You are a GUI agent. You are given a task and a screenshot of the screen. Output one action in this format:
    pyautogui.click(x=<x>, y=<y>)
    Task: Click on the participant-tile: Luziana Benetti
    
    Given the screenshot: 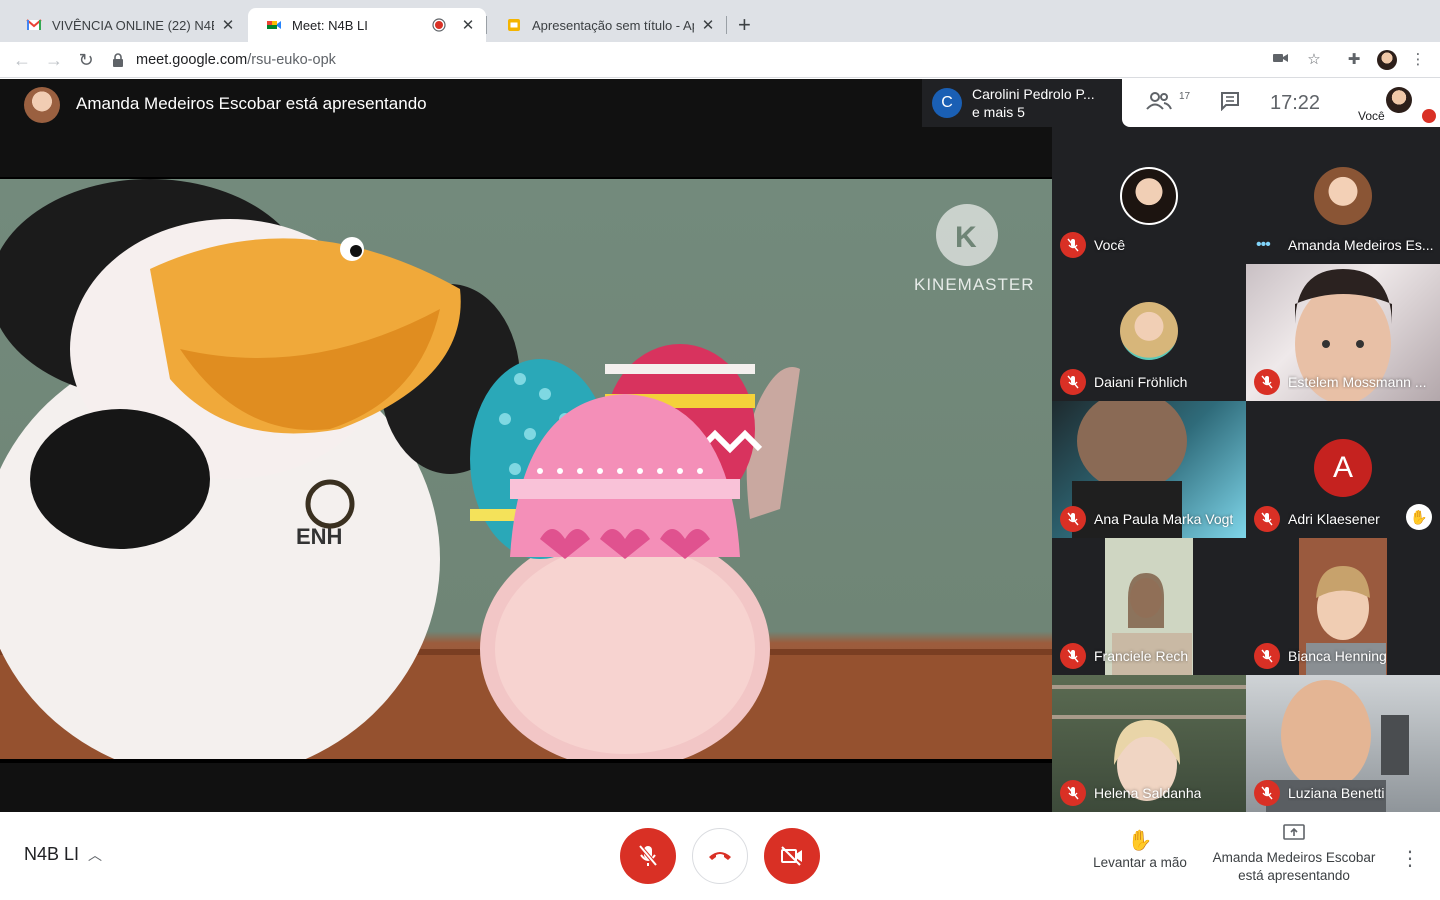 What is the action you would take?
    pyautogui.click(x=1343, y=743)
    